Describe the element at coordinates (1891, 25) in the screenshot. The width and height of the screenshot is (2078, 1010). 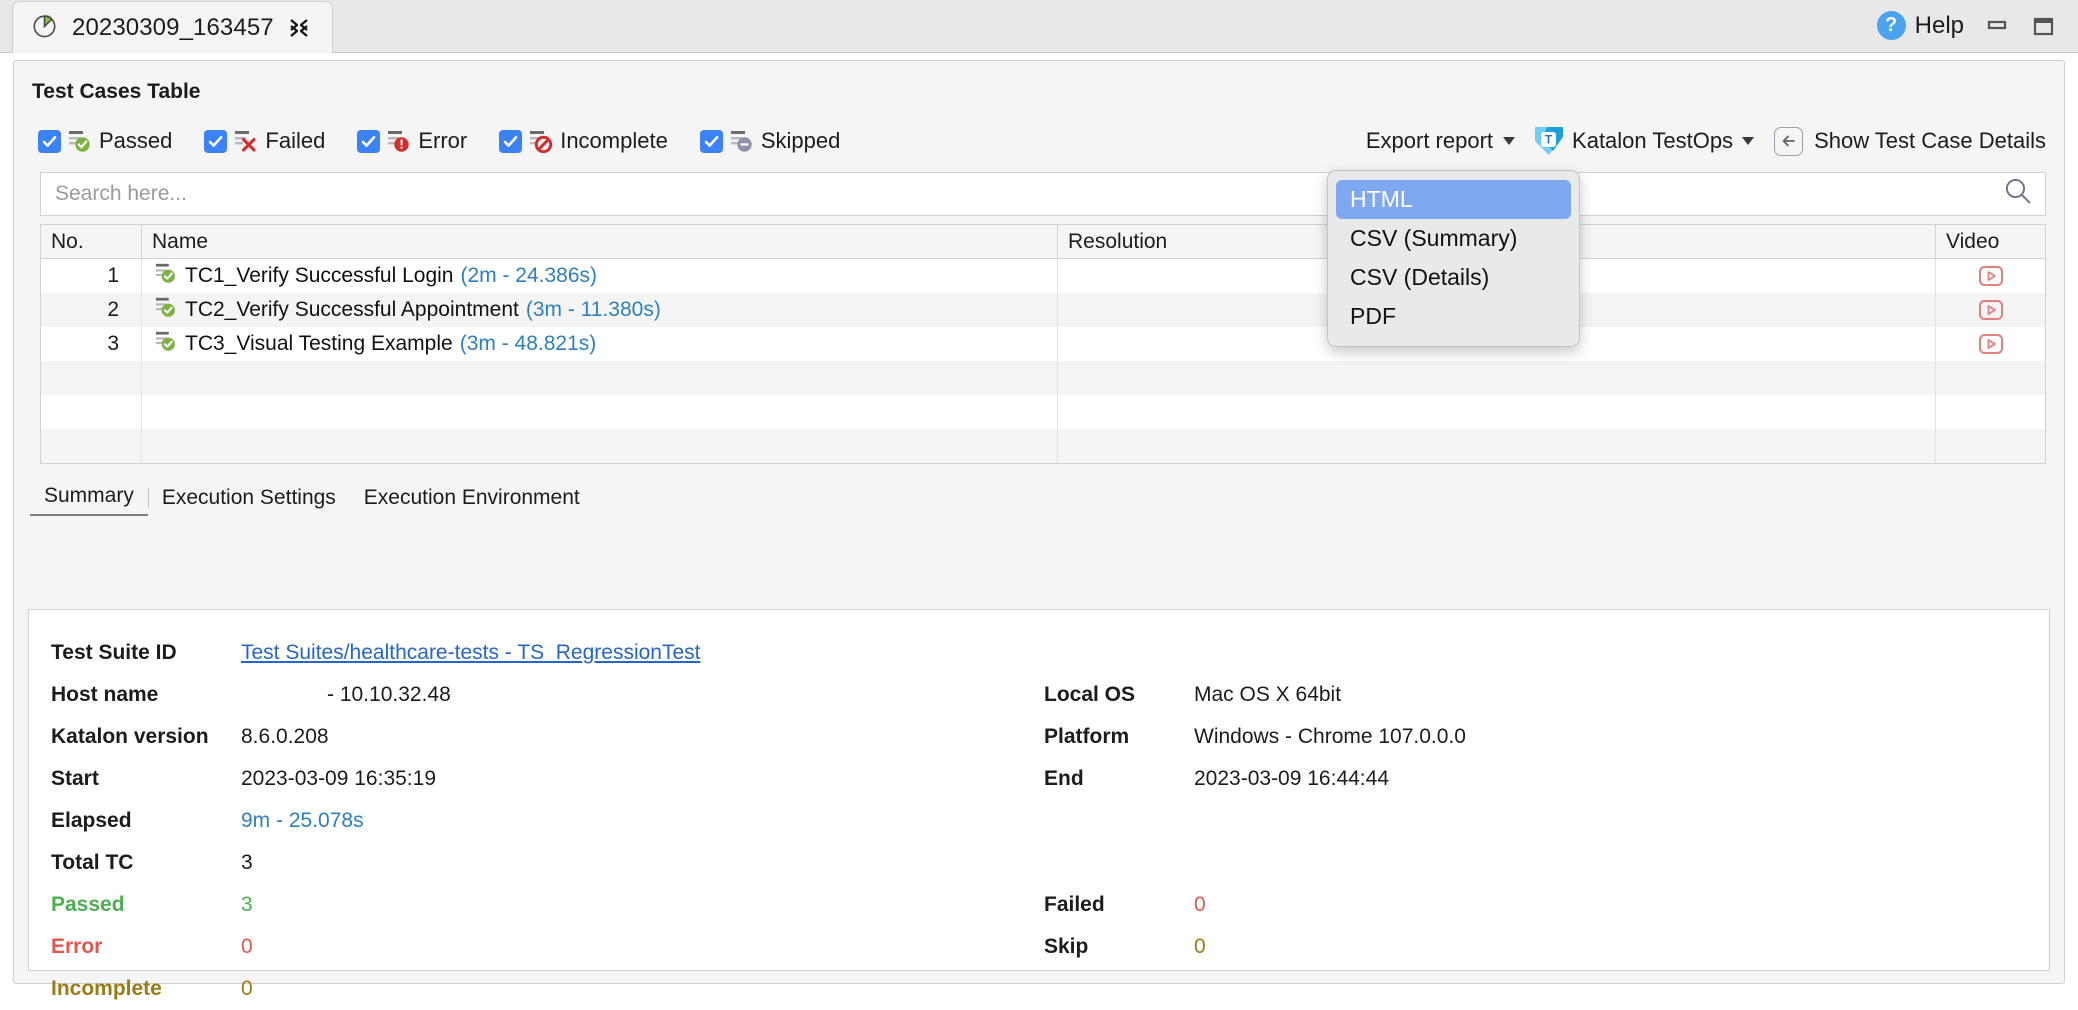
I see `help-icon: ?` at that location.